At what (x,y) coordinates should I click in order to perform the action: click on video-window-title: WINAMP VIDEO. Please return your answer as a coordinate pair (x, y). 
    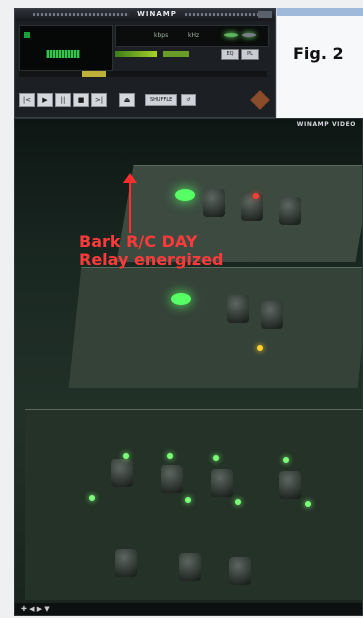
    Looking at the image, I should click on (326, 124).